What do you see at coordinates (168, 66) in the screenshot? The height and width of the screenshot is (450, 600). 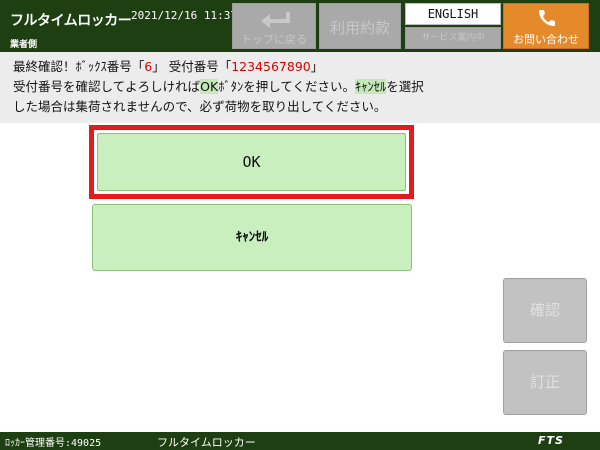 I see `message-line-1: 最終確認！ﾎﾞｯｸｽ番号「6」 受付番号「1234567890」` at bounding box center [168, 66].